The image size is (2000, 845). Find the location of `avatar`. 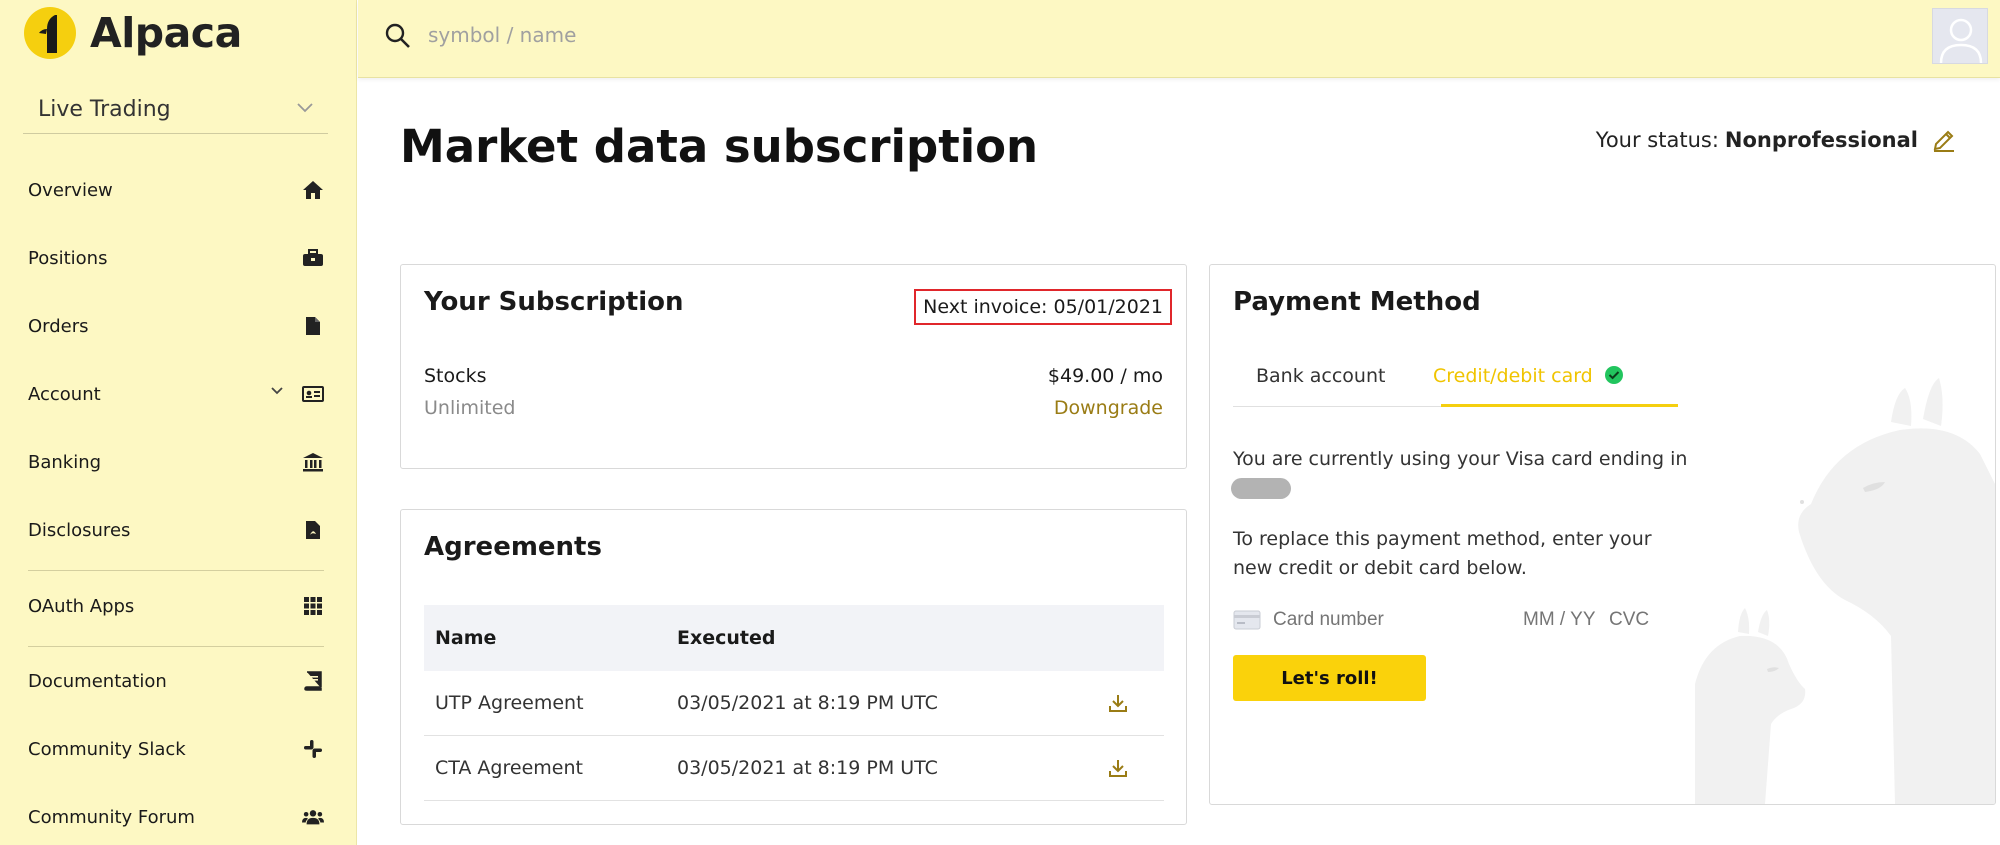

avatar is located at coordinates (1960, 36).